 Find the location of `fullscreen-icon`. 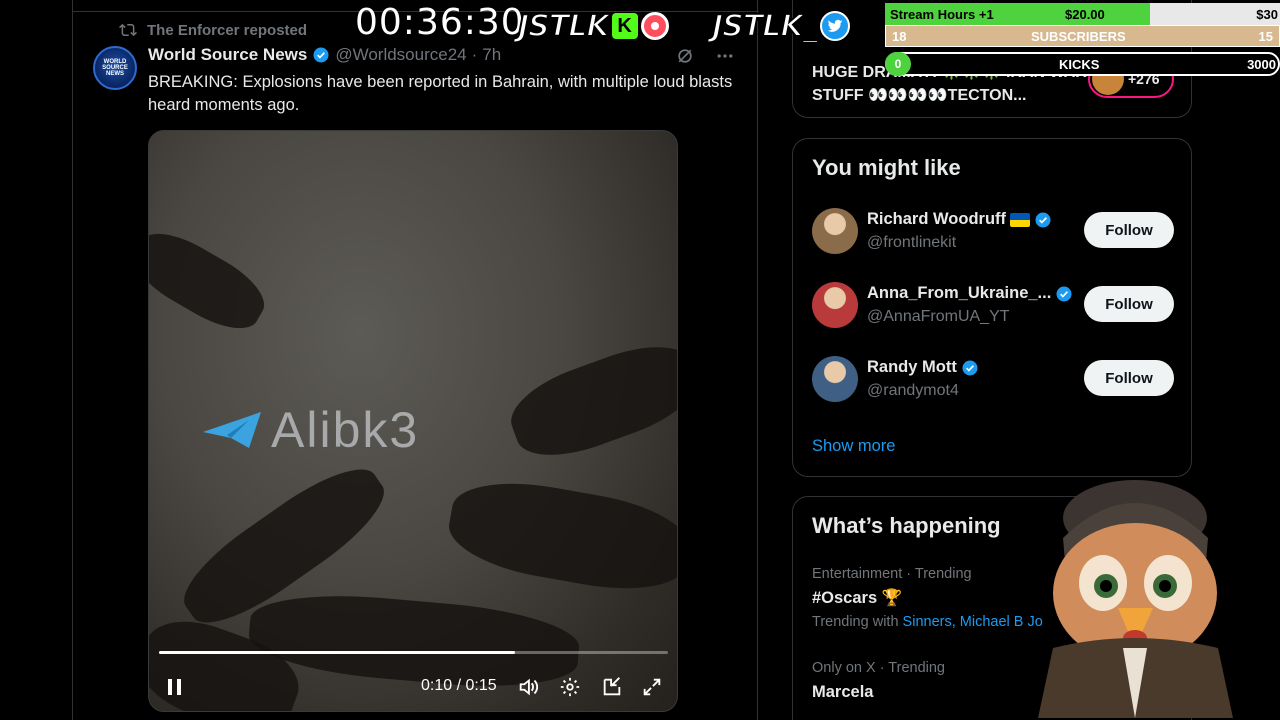

fullscreen-icon is located at coordinates (652, 687).